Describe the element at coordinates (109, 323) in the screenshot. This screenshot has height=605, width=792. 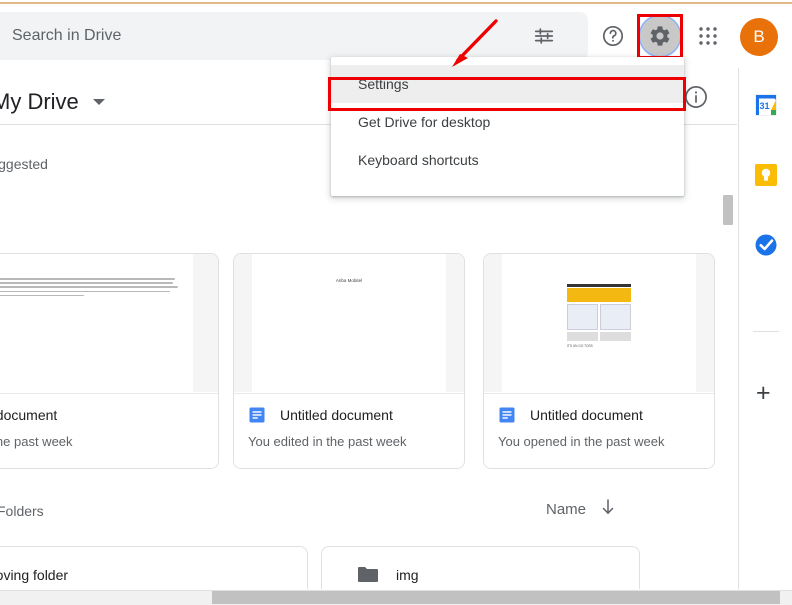
I see `file-thumbnail: What is Lorem Ipsum?` at that location.